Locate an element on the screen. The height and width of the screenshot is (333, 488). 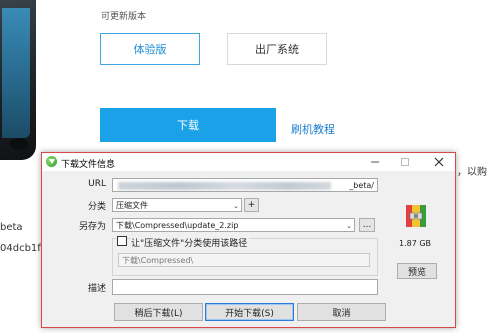
factory-system-option: 出厂系统 is located at coordinates (277, 49).